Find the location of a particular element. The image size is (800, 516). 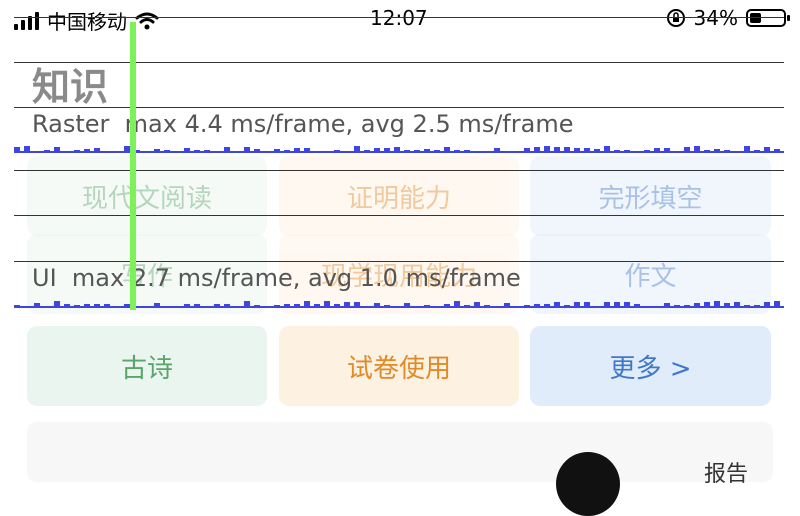

rotation-lock-icon is located at coordinates (675, 18).